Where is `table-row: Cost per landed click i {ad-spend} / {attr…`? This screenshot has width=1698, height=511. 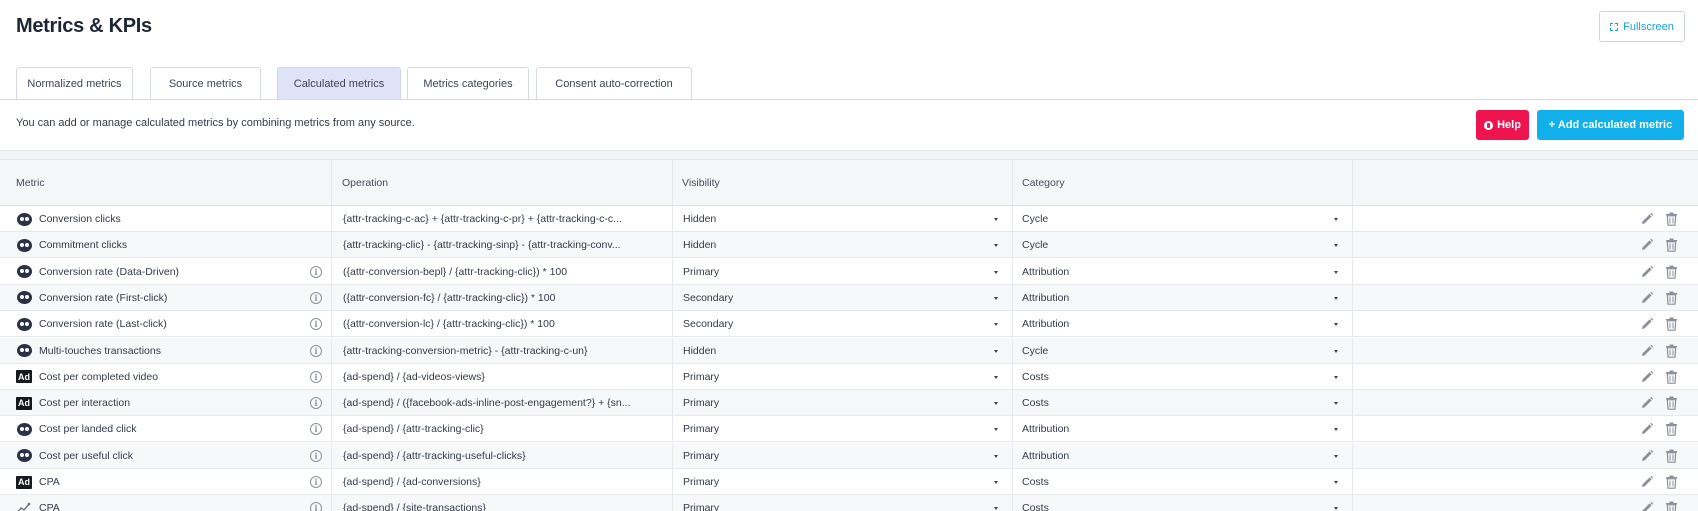 table-row: Cost per landed click i {ad-spend} / {attr… is located at coordinates (849, 429).